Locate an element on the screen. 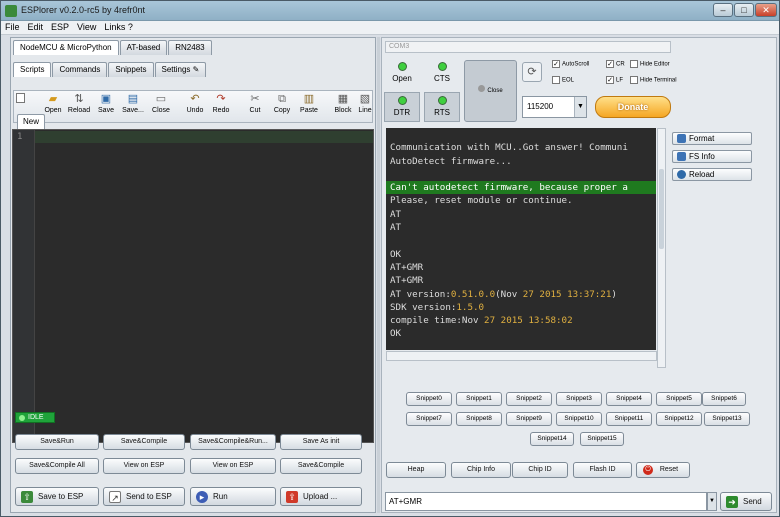  snippet-button-9: Snippet9 is located at coordinates (529, 419).